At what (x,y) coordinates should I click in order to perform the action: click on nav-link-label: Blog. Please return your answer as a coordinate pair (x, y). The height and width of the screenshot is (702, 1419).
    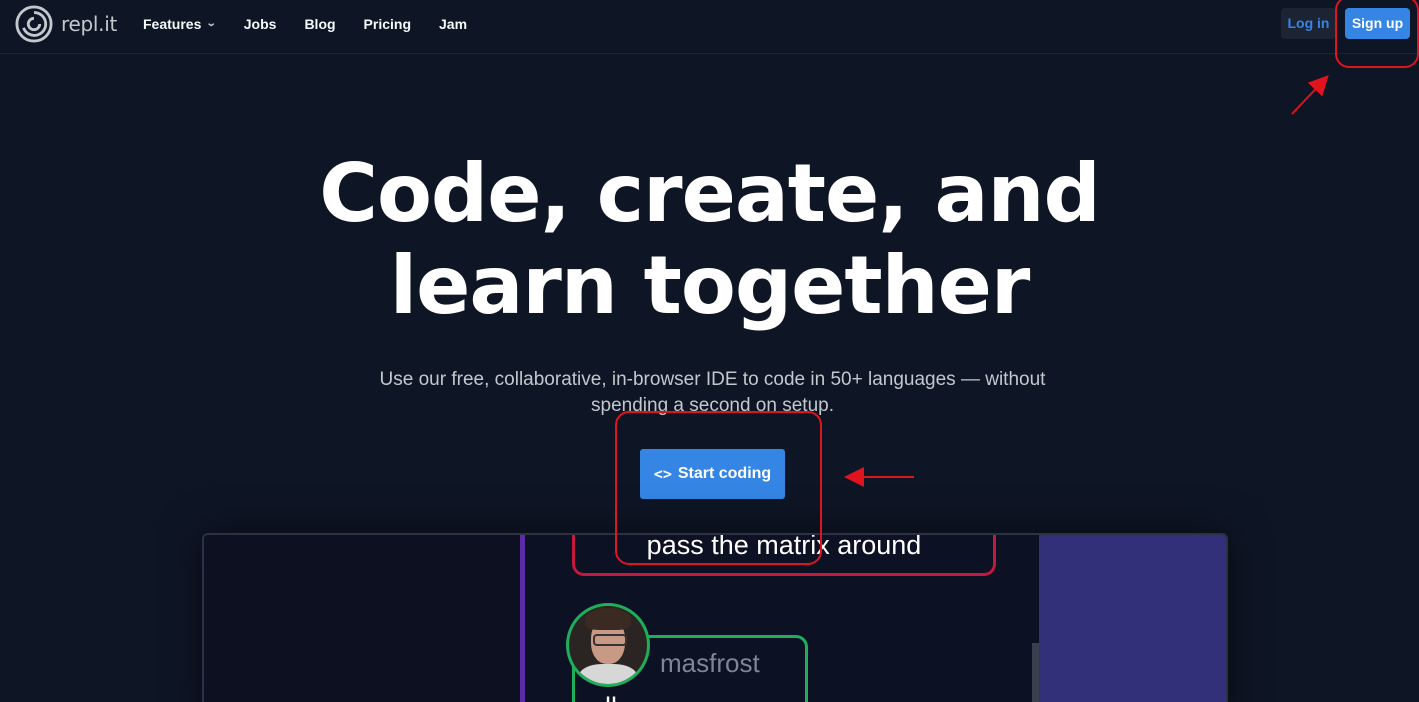
    Looking at the image, I should click on (320, 24).